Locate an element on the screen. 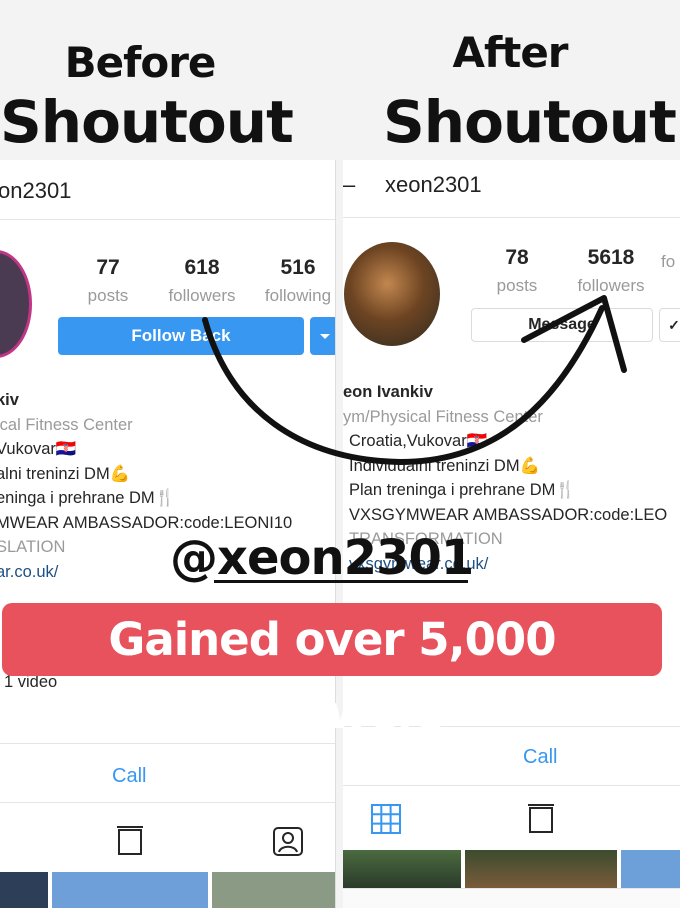 The width and height of the screenshot is (680, 908). follow-back-button: Follow Back is located at coordinates (181, 336).